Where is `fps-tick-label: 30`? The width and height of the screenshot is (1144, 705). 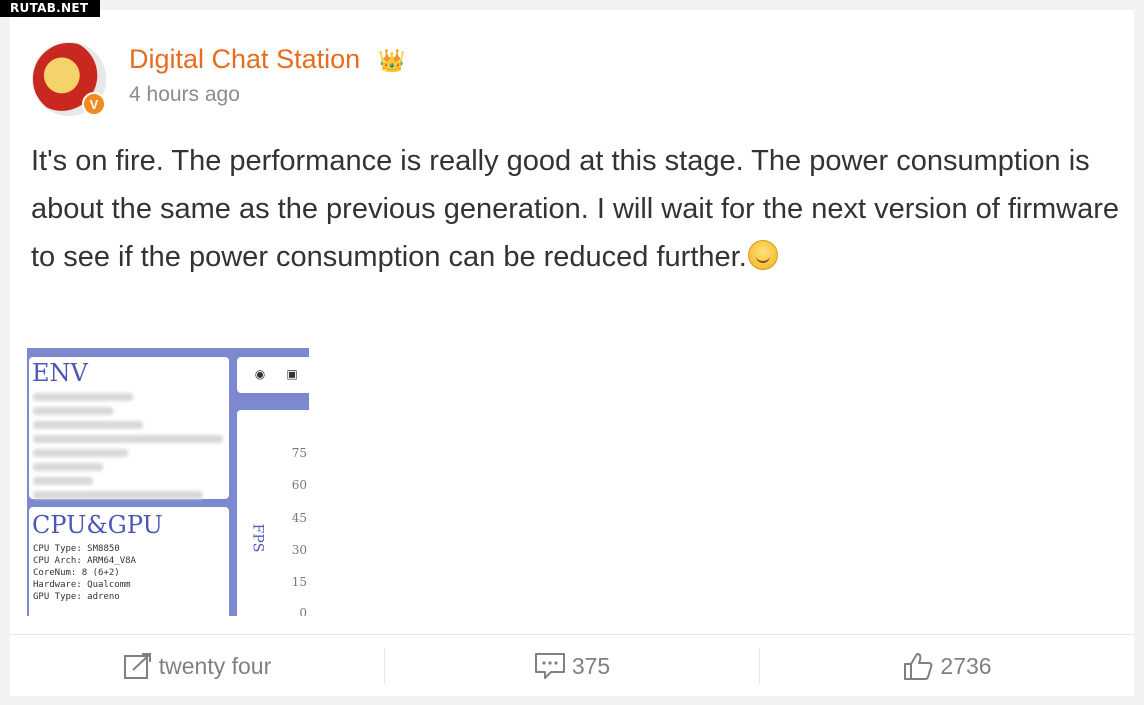 fps-tick-label: 30 is located at coordinates (299, 550).